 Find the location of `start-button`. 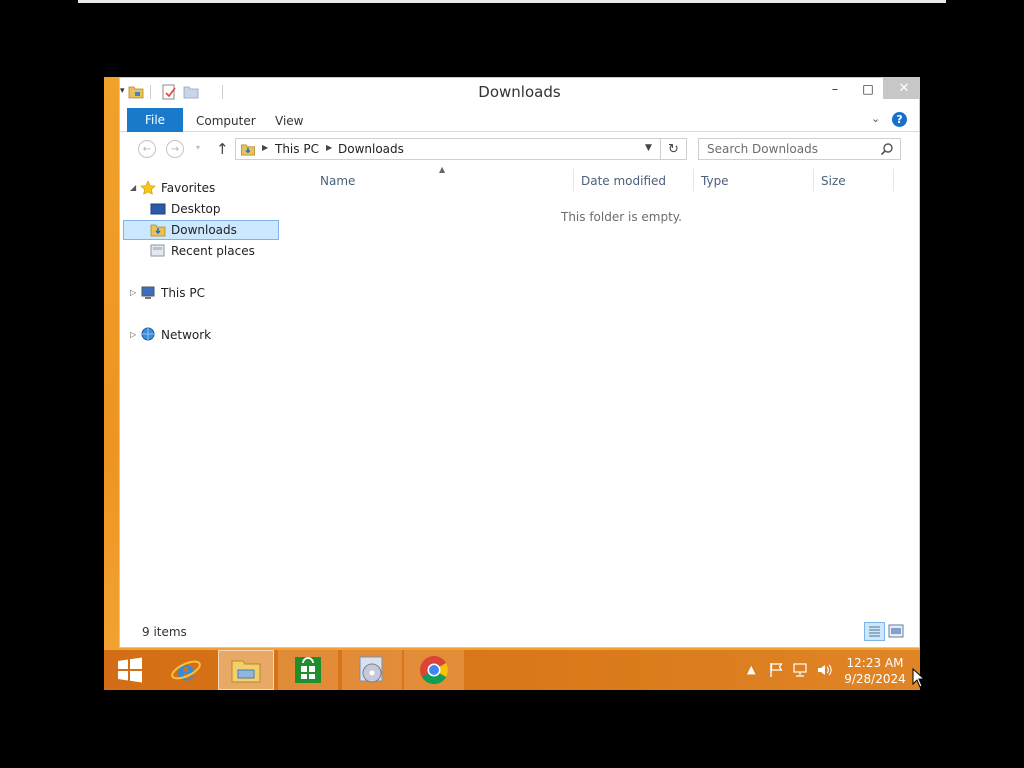

start-button is located at coordinates (130, 670).